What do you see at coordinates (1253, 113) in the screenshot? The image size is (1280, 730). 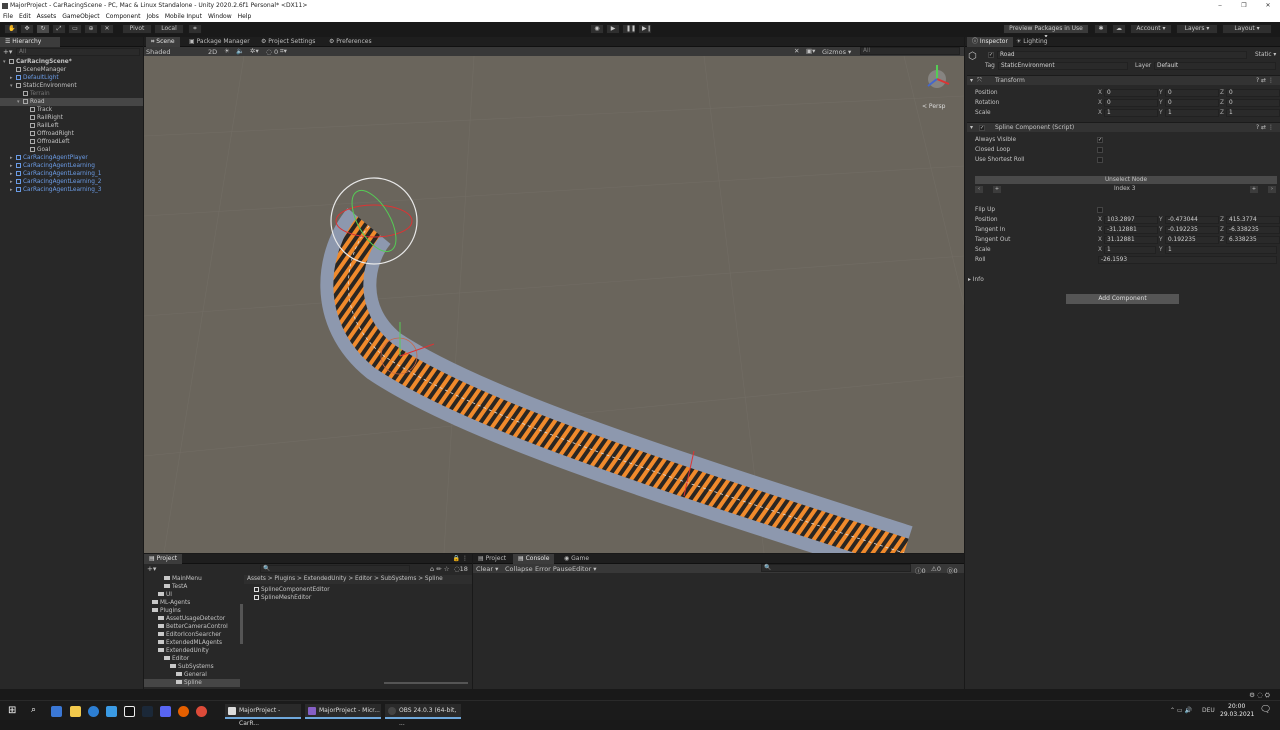 I see `transform-z-field: 1` at bounding box center [1253, 113].